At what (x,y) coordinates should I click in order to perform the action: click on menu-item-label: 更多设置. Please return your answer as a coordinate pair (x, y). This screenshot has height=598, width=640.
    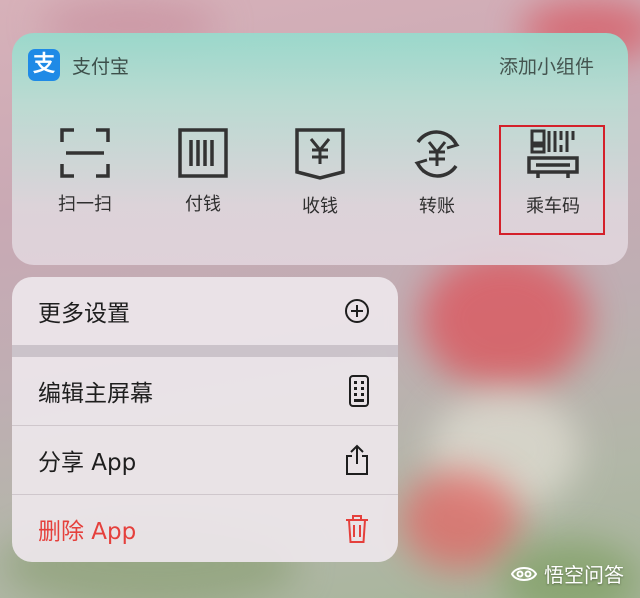
    Looking at the image, I should click on (84, 314).